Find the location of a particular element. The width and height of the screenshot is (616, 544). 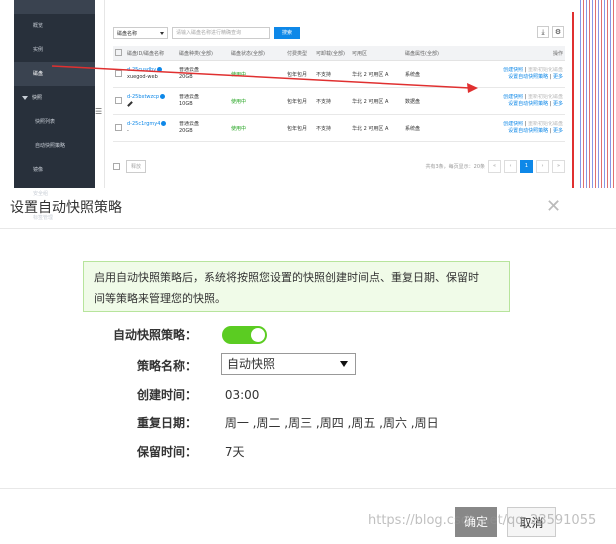

create-time-label: 创建时间： is located at coordinates (166, 395).